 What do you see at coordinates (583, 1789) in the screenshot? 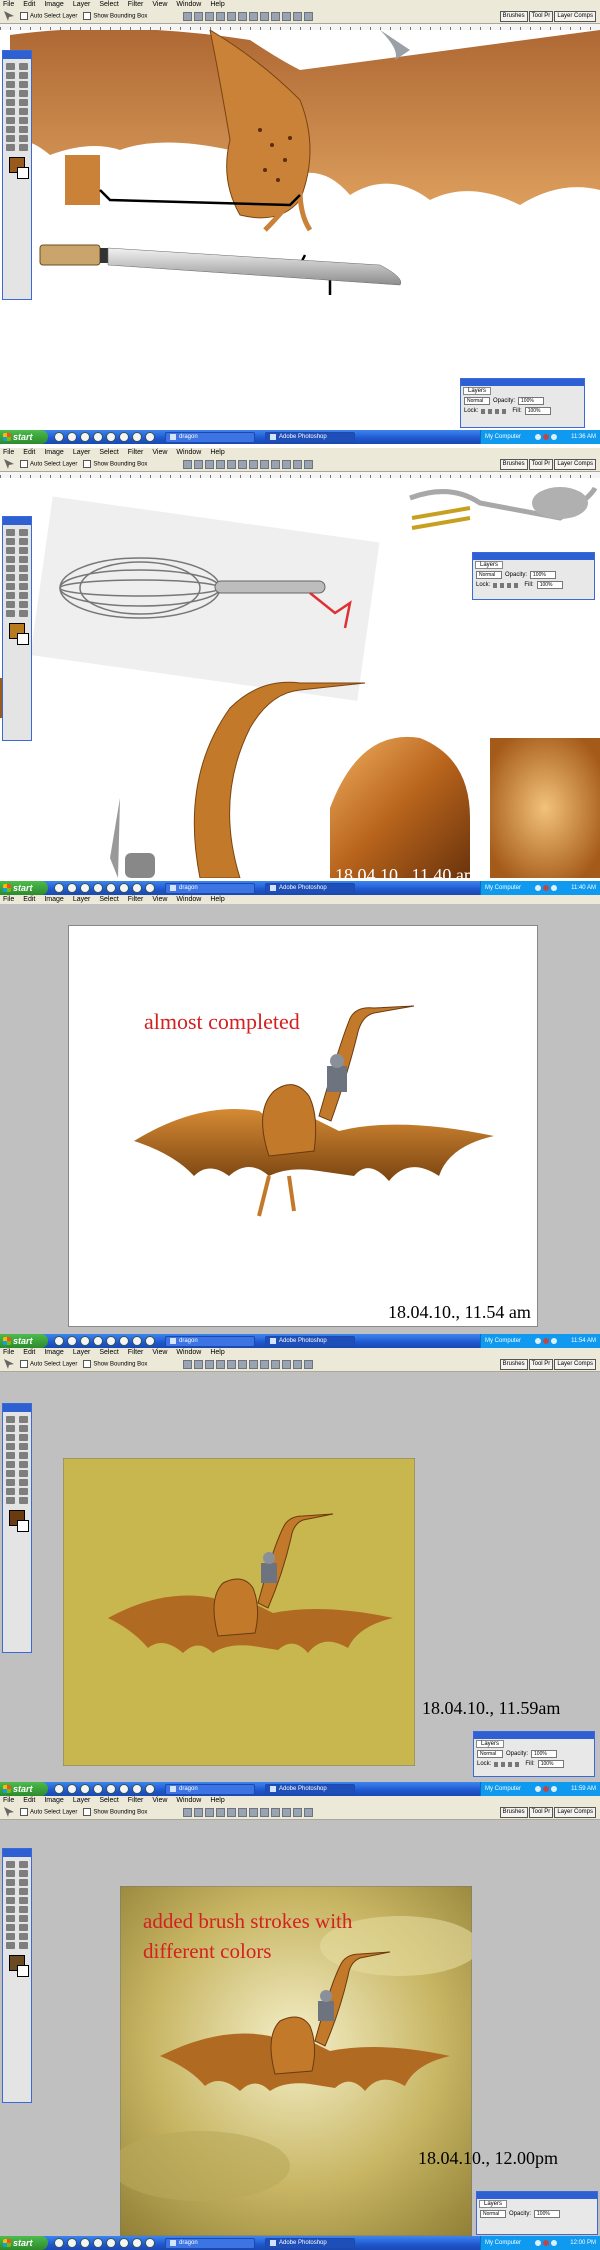
I see `tray-clock: 11:59 AM` at bounding box center [583, 1789].